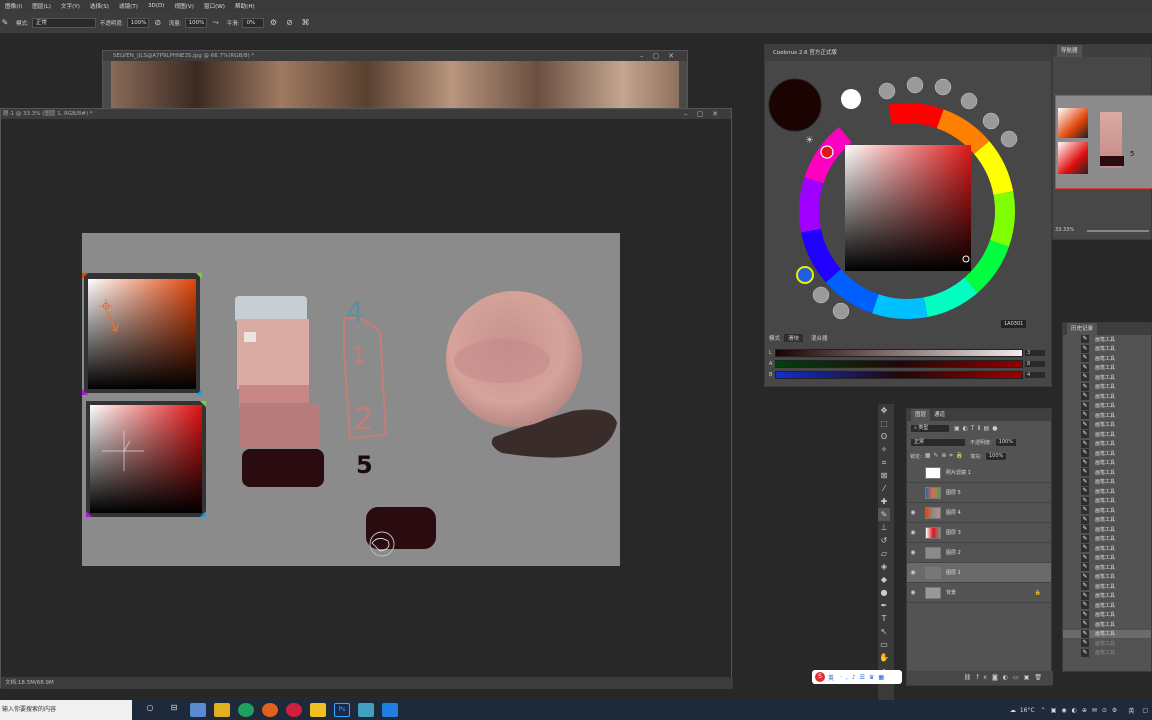 The width and height of the screenshot is (1152, 720). I want to click on b-slider, so click(899, 374).